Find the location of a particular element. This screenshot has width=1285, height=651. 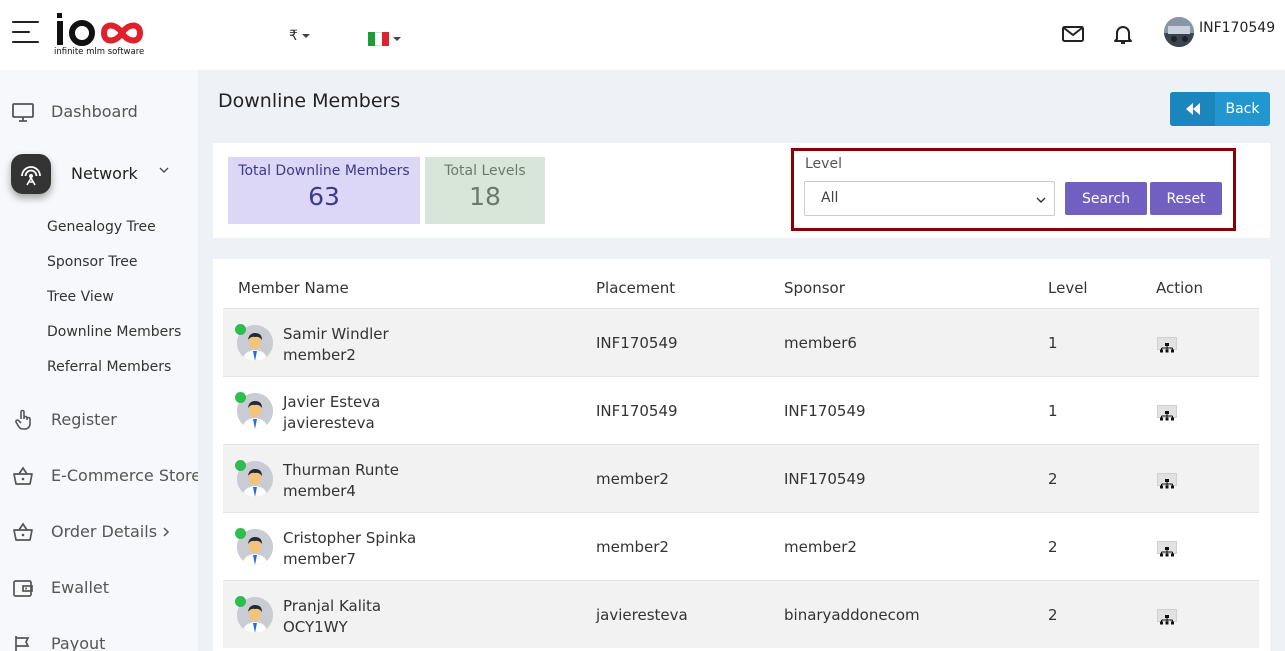

sidebar-subitem-genealogy-tree: Genealogy Tree is located at coordinates (101, 227).